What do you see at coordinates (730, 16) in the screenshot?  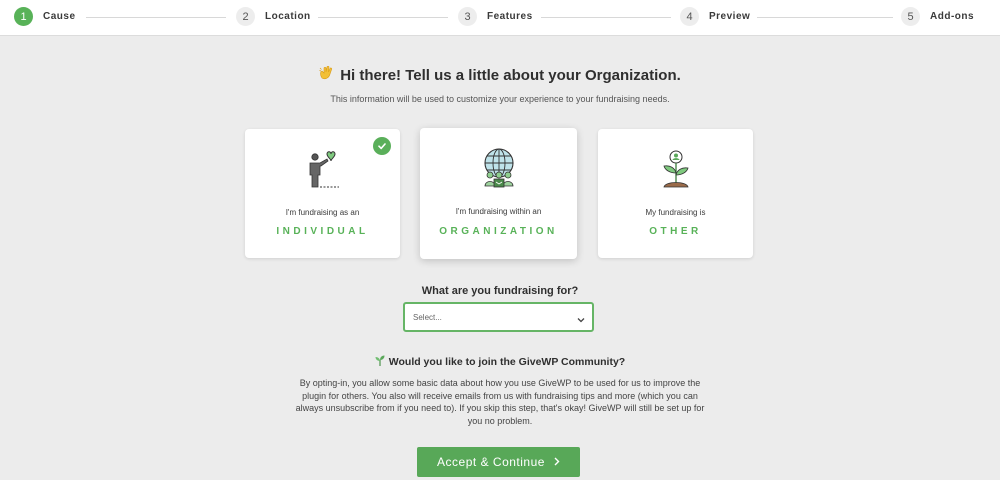 I see `step-label: Preview` at bounding box center [730, 16].